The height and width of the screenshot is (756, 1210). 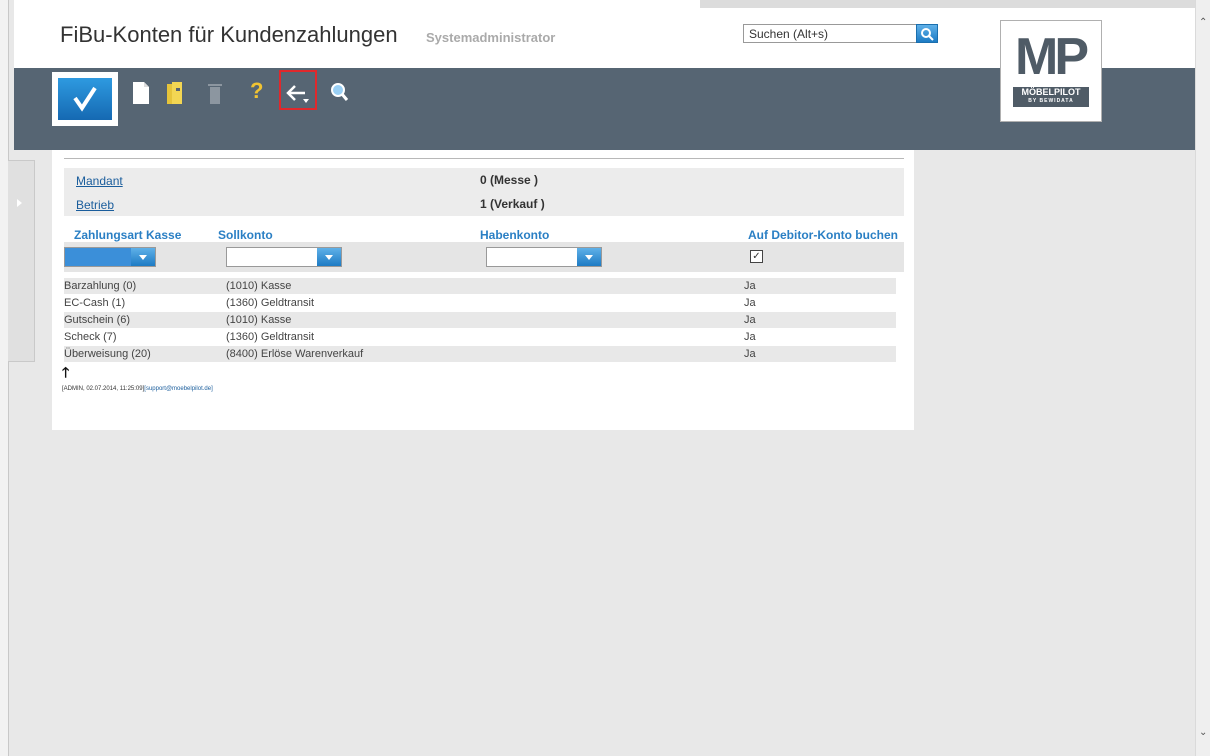 What do you see at coordinates (4, 378) in the screenshot?
I see `left-edge` at bounding box center [4, 378].